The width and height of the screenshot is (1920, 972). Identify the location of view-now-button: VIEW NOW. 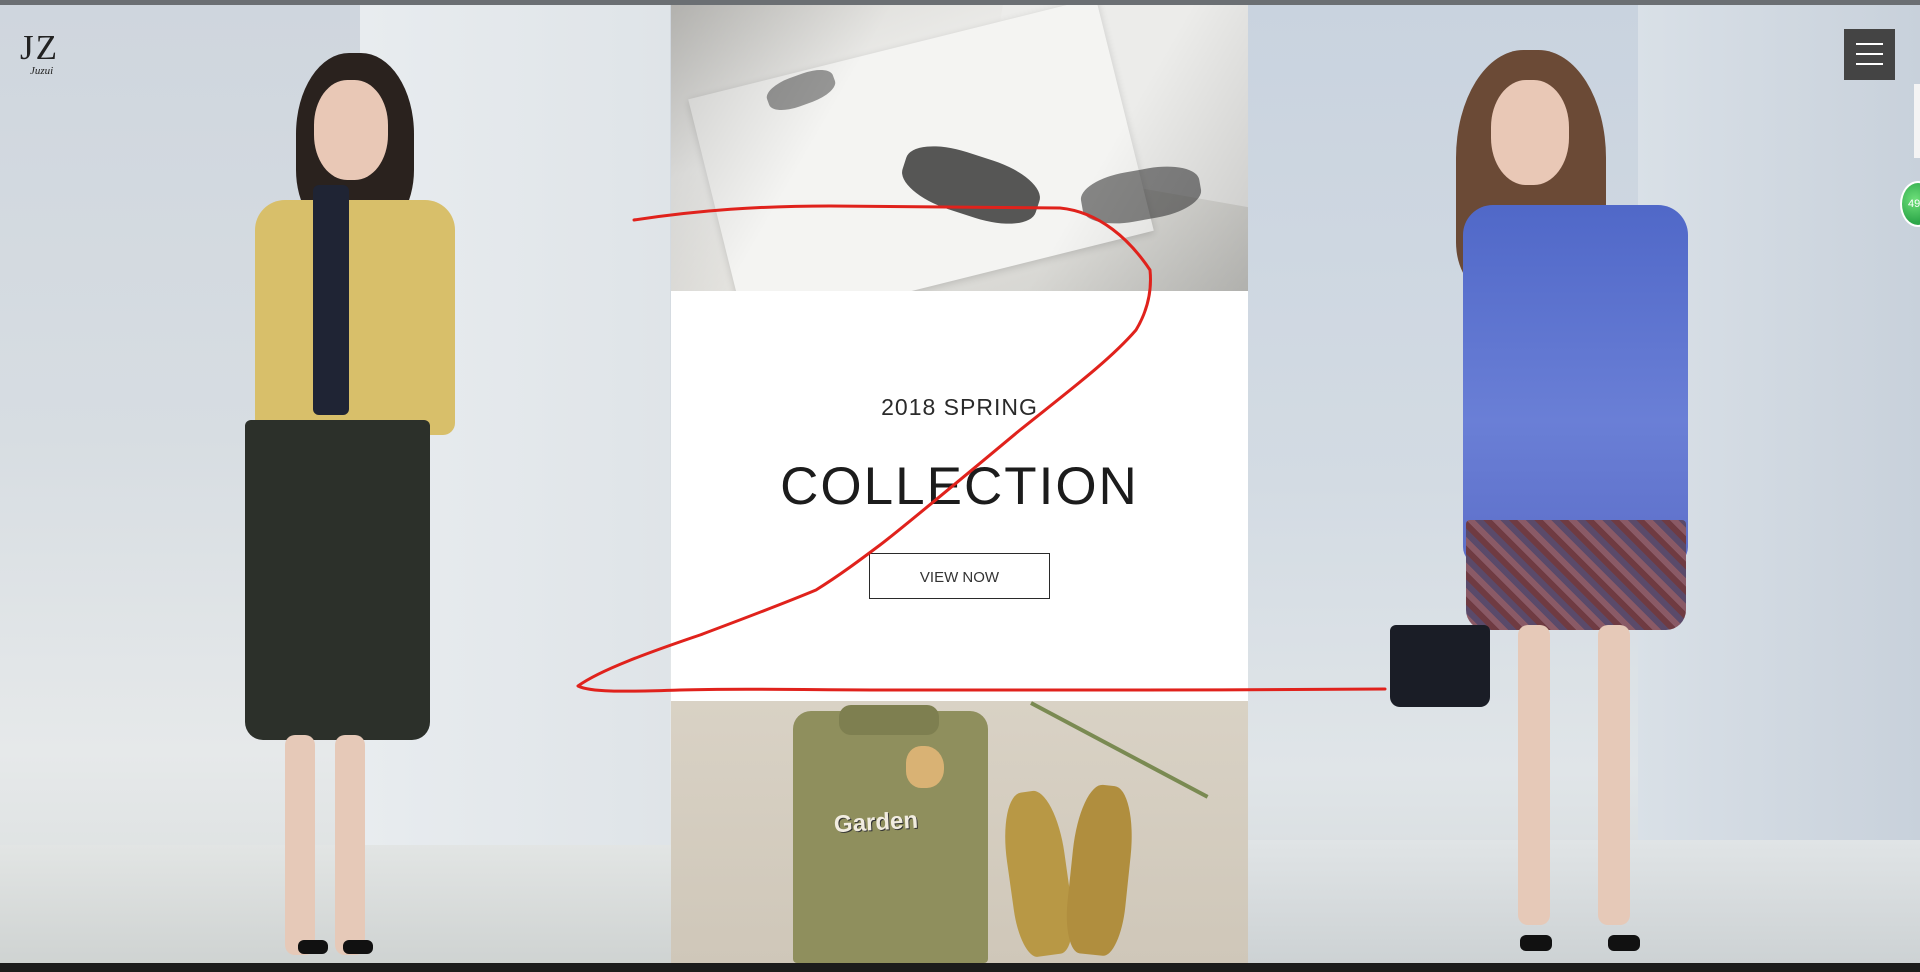
(959, 576).